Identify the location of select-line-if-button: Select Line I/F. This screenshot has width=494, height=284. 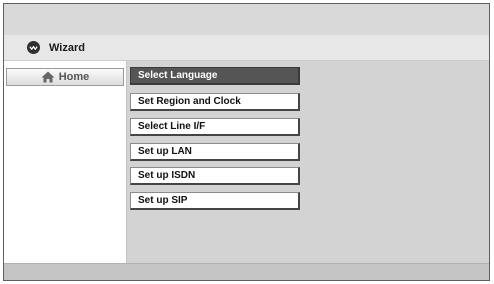
(215, 127).